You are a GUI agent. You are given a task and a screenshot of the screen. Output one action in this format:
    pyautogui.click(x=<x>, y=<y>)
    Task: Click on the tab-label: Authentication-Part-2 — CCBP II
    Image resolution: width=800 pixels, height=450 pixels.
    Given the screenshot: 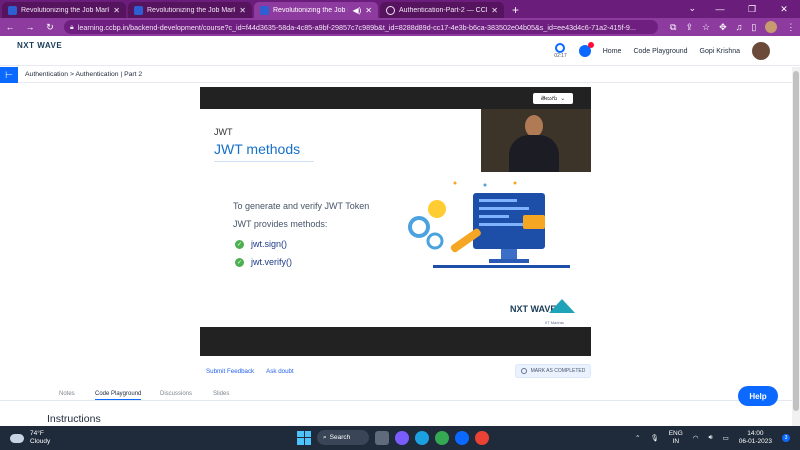 What is the action you would take?
    pyautogui.click(x=443, y=10)
    